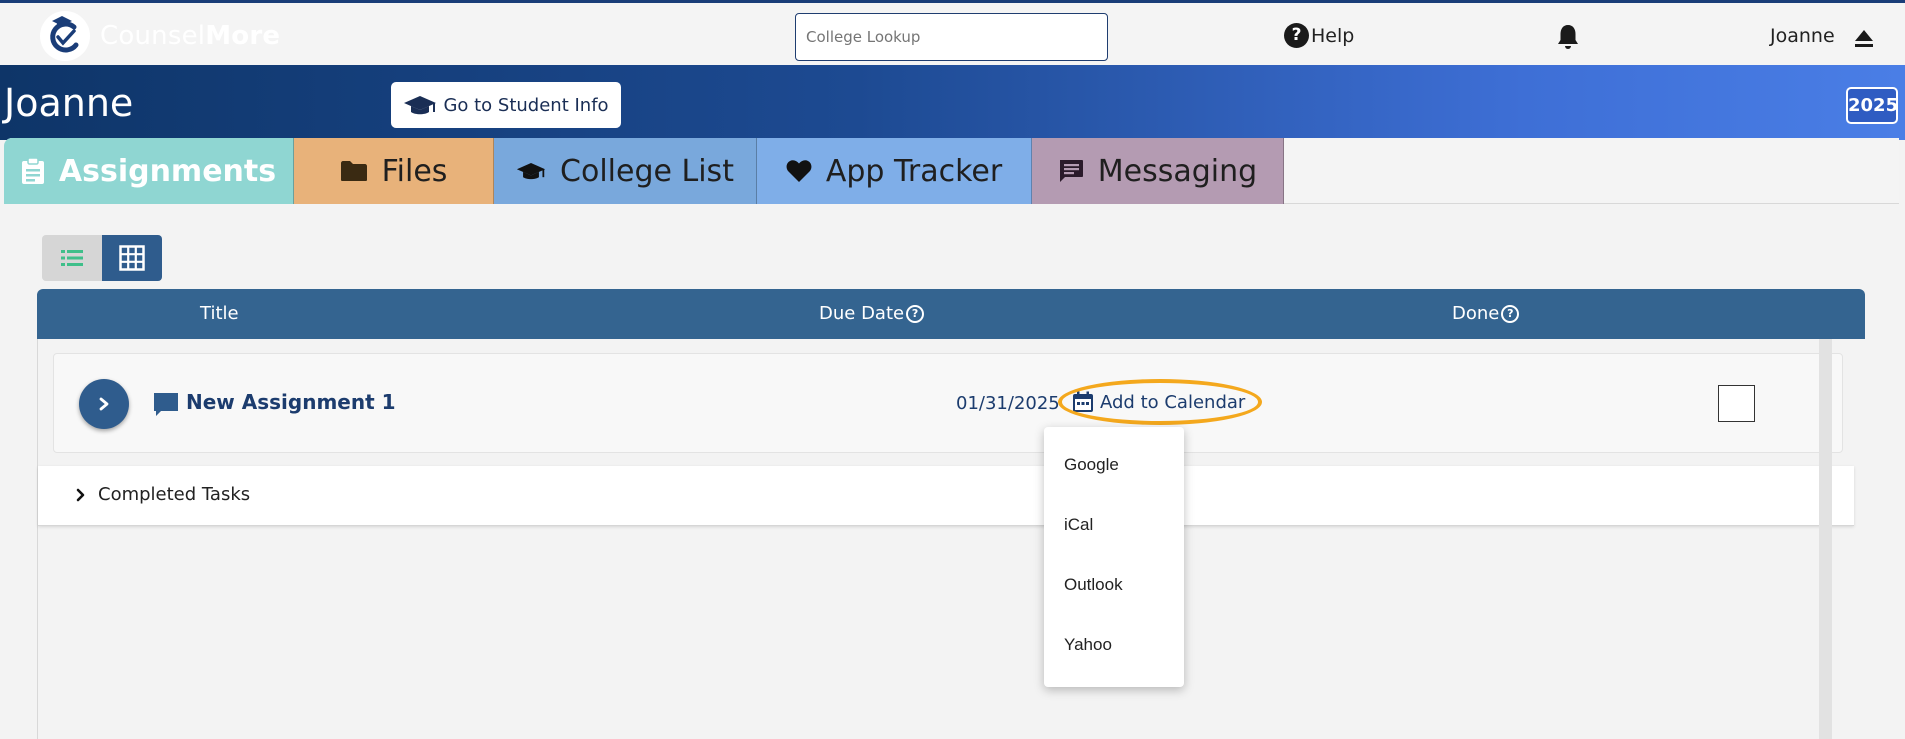 Image resolution: width=1905 pixels, height=739 pixels. I want to click on help-label: Help, so click(1333, 35).